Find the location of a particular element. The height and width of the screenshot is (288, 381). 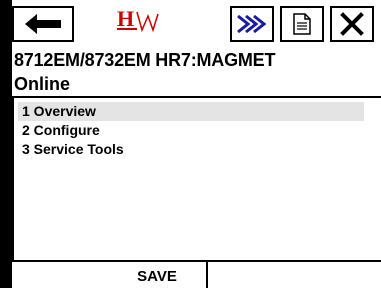

menu-item-service-tools: 3 Service Tools is located at coordinates (191, 149).